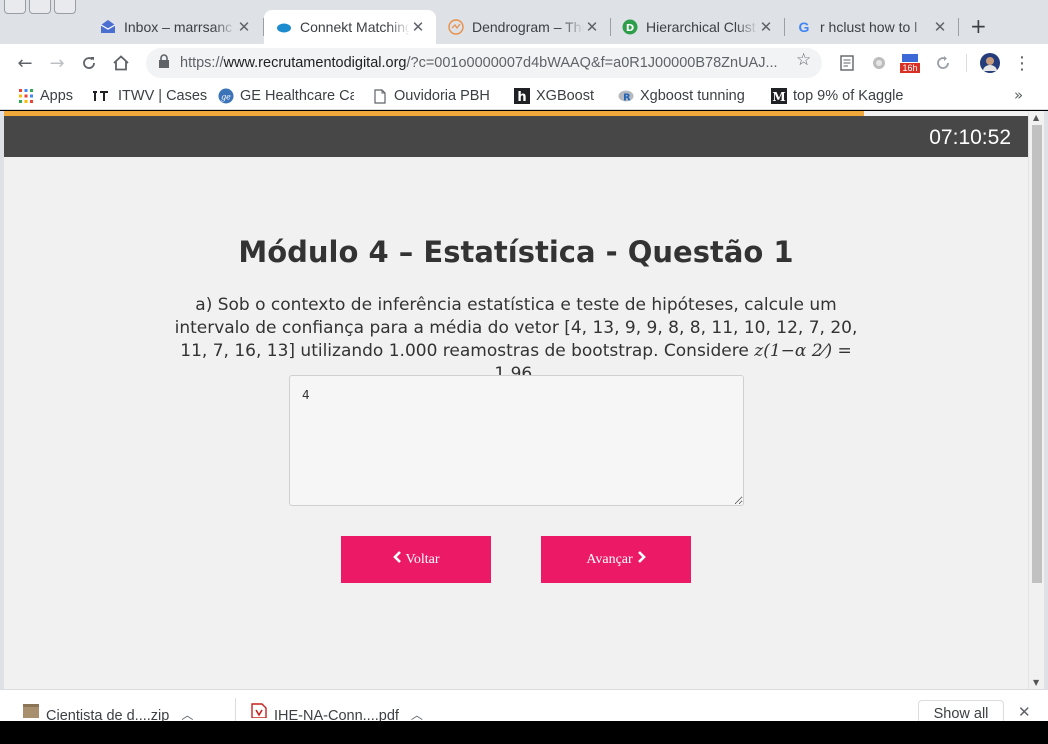 Image resolution: width=1048 pixels, height=744 pixels. Describe the element at coordinates (879, 63) in the screenshot. I see `circle-extension-icon` at that location.